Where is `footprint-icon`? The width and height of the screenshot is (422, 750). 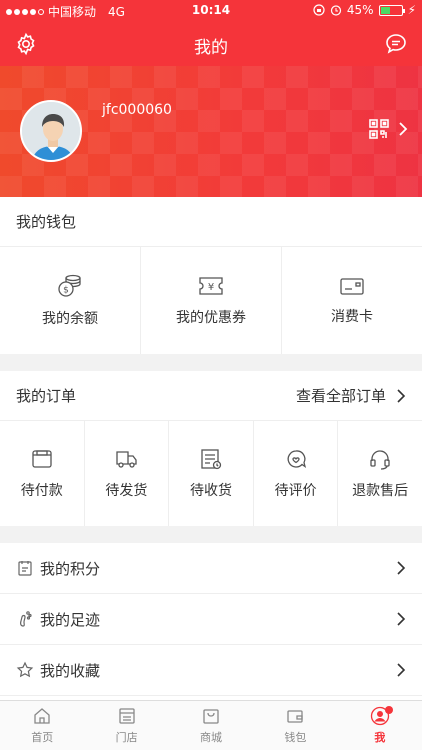 footprint-icon is located at coordinates (26, 619).